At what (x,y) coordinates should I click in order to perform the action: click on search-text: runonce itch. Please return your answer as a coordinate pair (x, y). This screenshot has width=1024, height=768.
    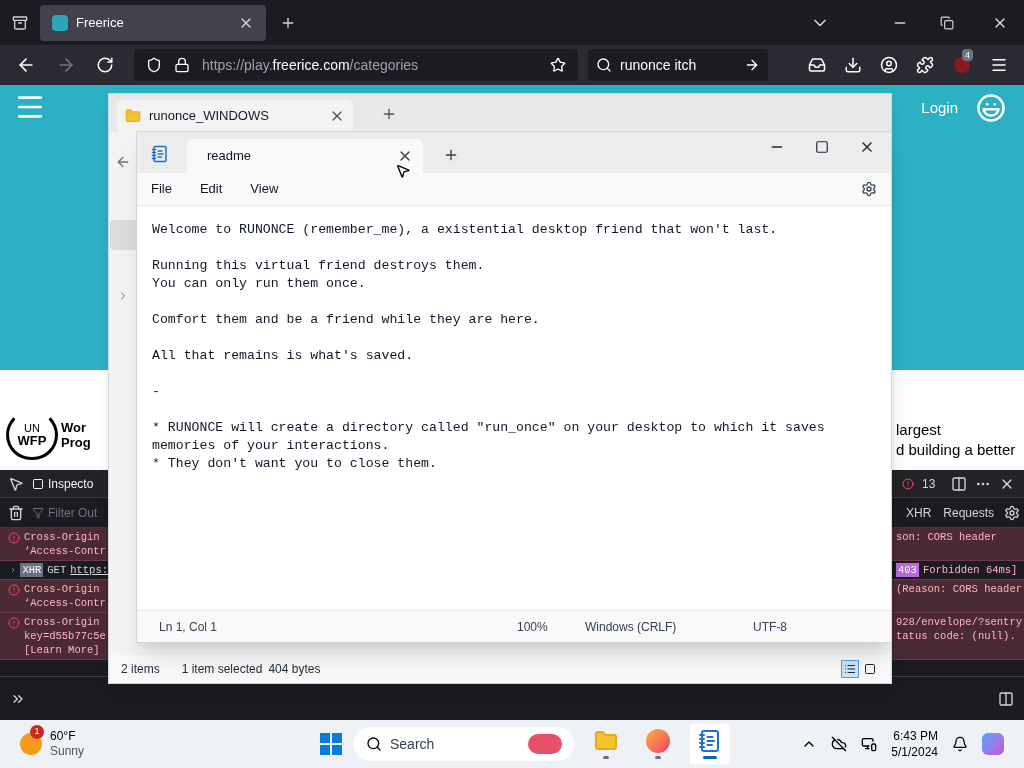
    Looking at the image, I should click on (659, 65).